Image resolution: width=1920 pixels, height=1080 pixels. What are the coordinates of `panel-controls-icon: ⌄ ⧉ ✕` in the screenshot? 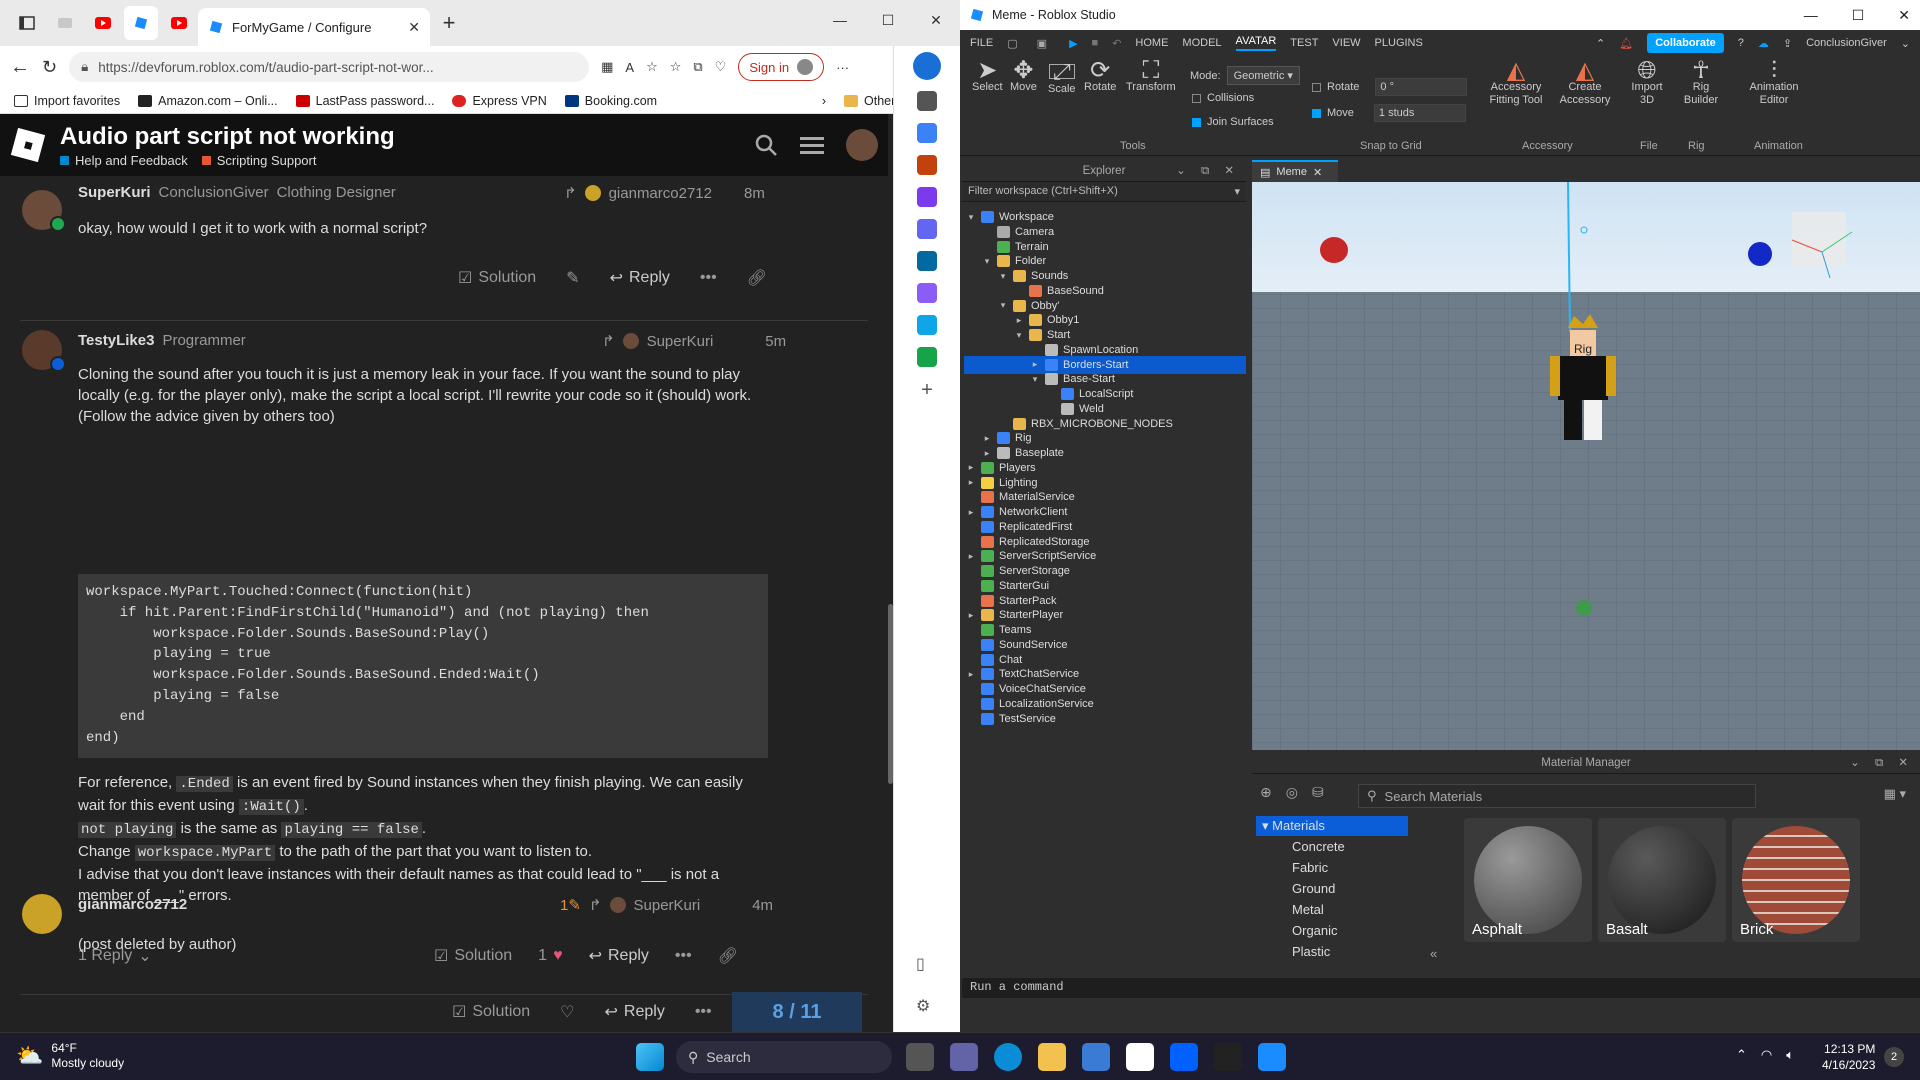 It's located at (1208, 170).